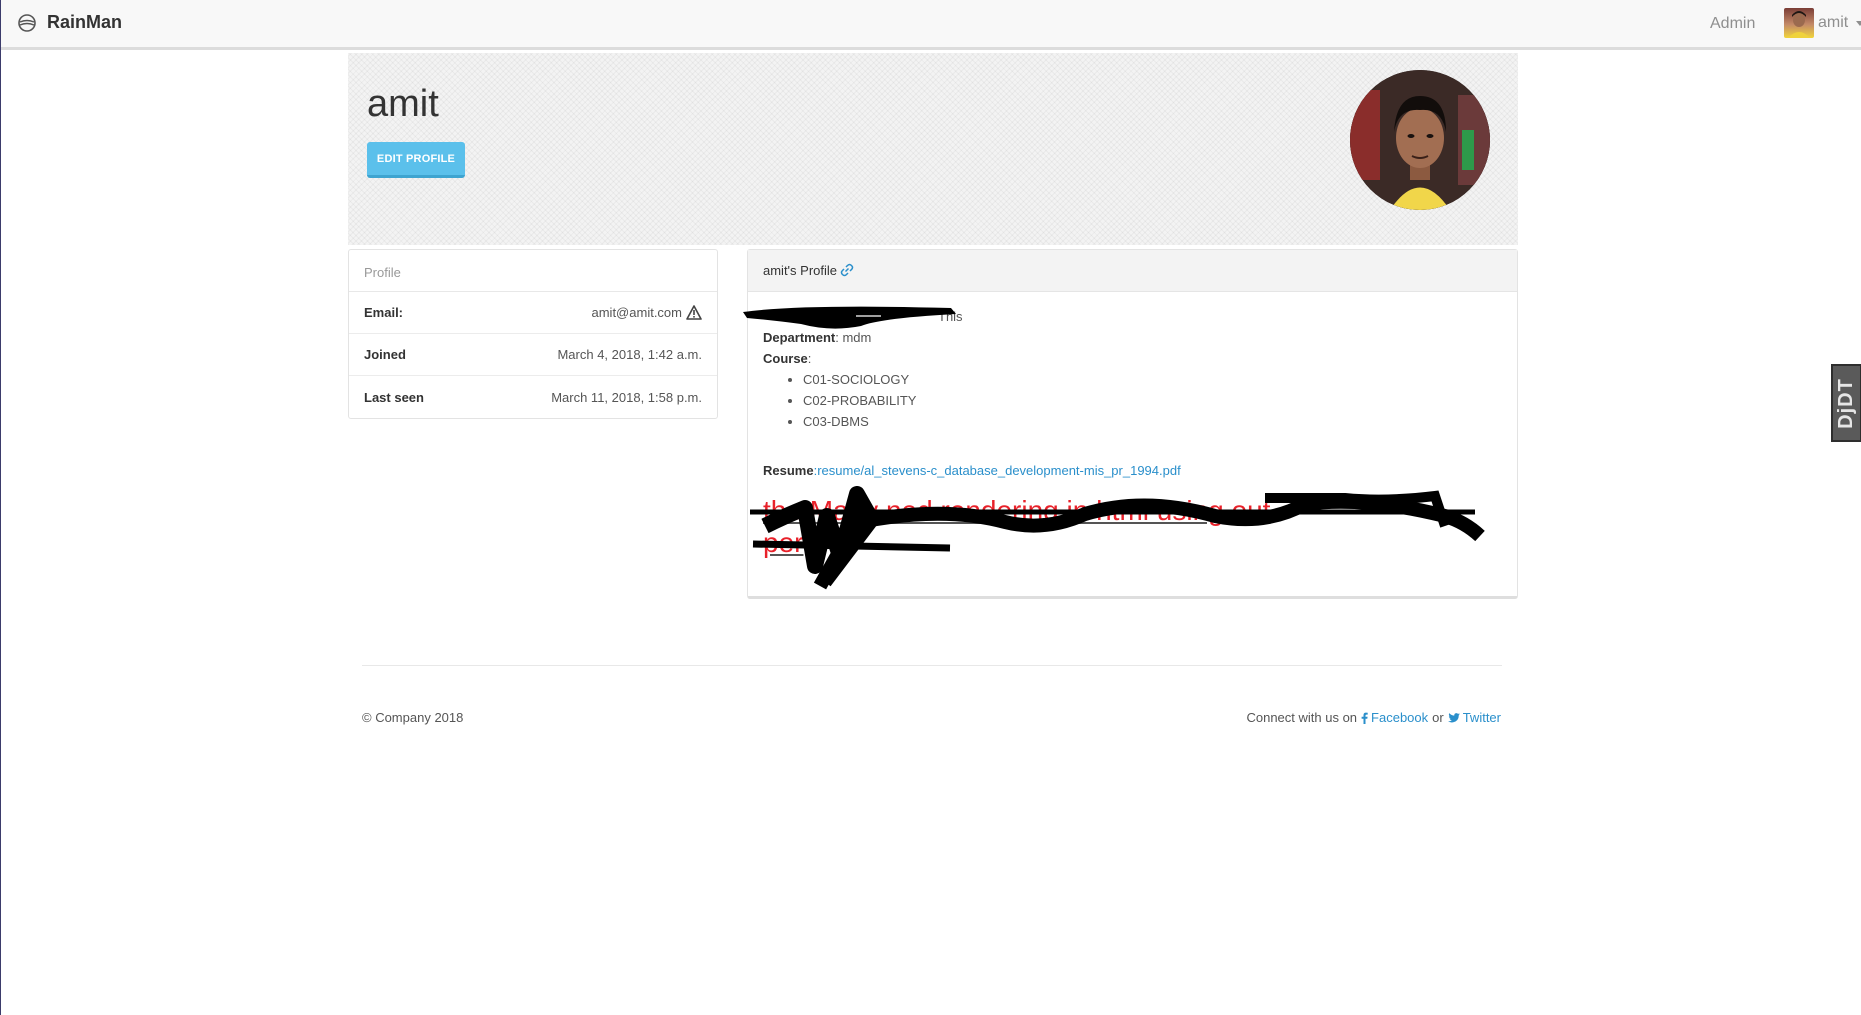  Describe the element at coordinates (1420, 140) in the screenshot. I see `profile-photo` at that location.